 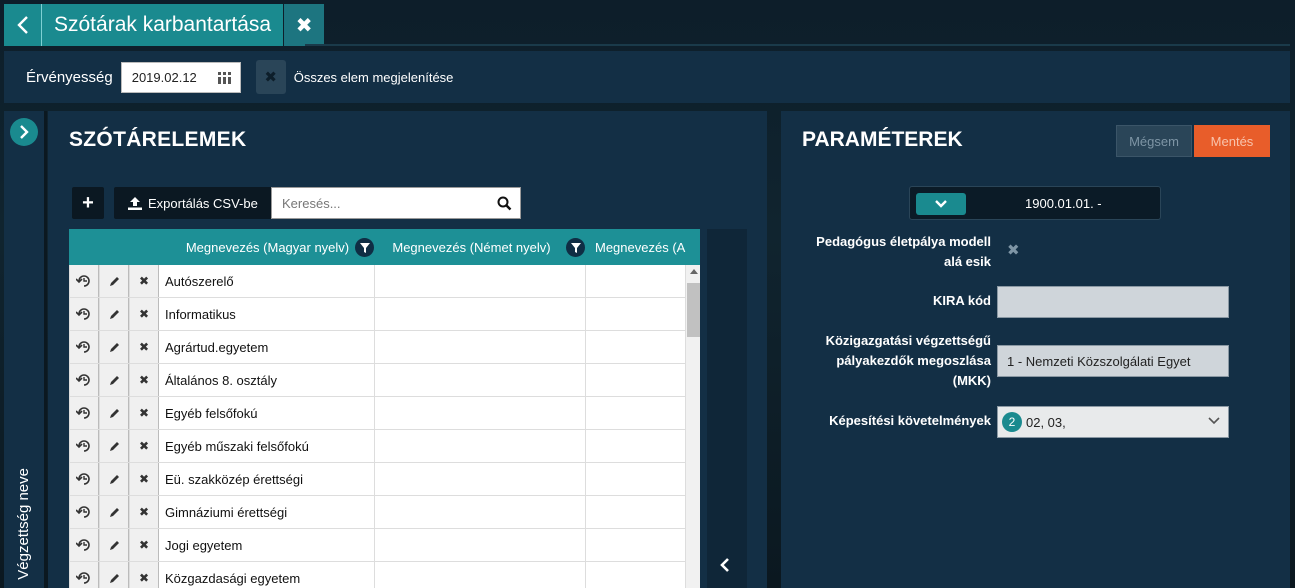 What do you see at coordinates (88, 203) in the screenshot?
I see `add-item-button: +` at bounding box center [88, 203].